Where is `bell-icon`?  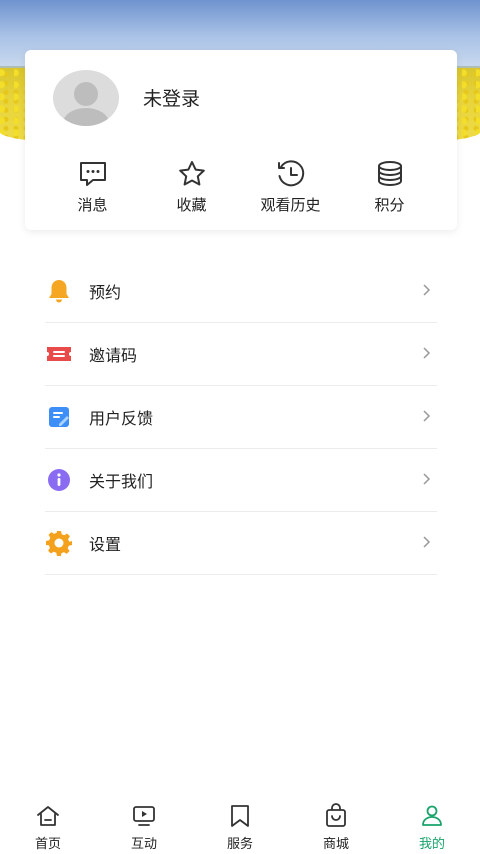
bell-icon is located at coordinates (59, 291).